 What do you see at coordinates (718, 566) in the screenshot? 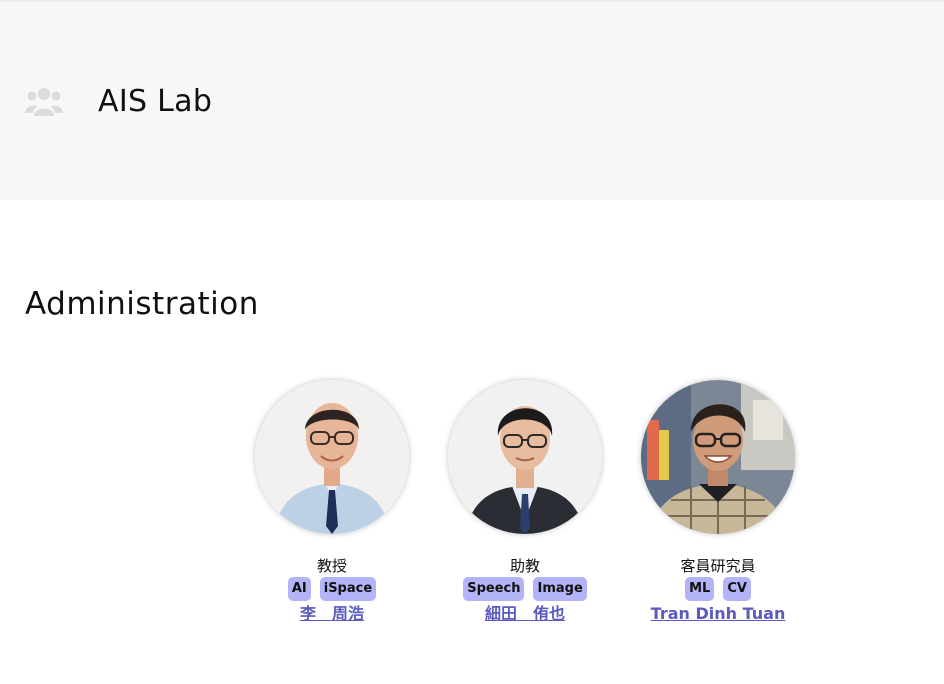
I see `member-role: 客員研究員` at bounding box center [718, 566].